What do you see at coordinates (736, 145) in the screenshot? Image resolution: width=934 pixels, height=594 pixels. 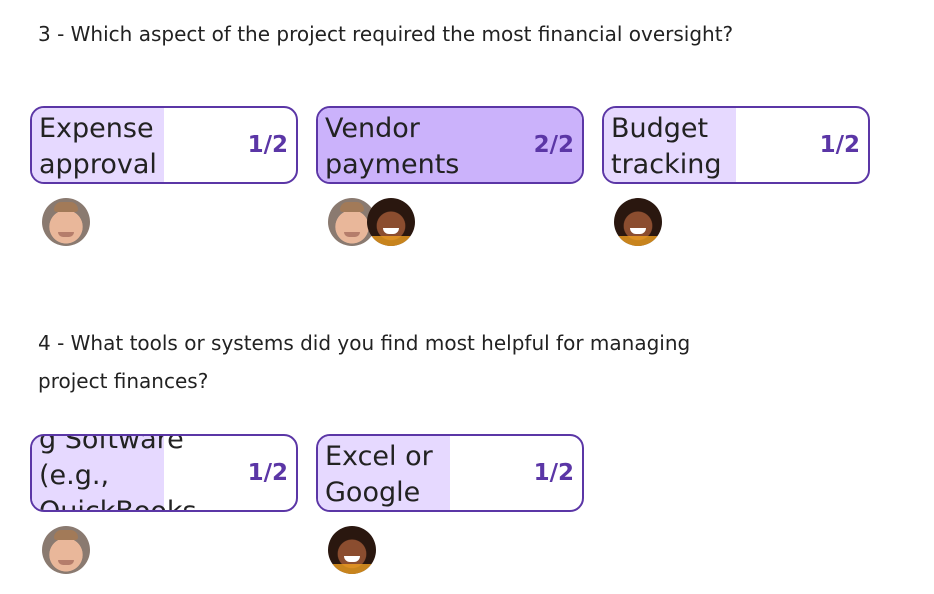 I see `option-budget-tracking: Budget tracking 1/2` at bounding box center [736, 145].